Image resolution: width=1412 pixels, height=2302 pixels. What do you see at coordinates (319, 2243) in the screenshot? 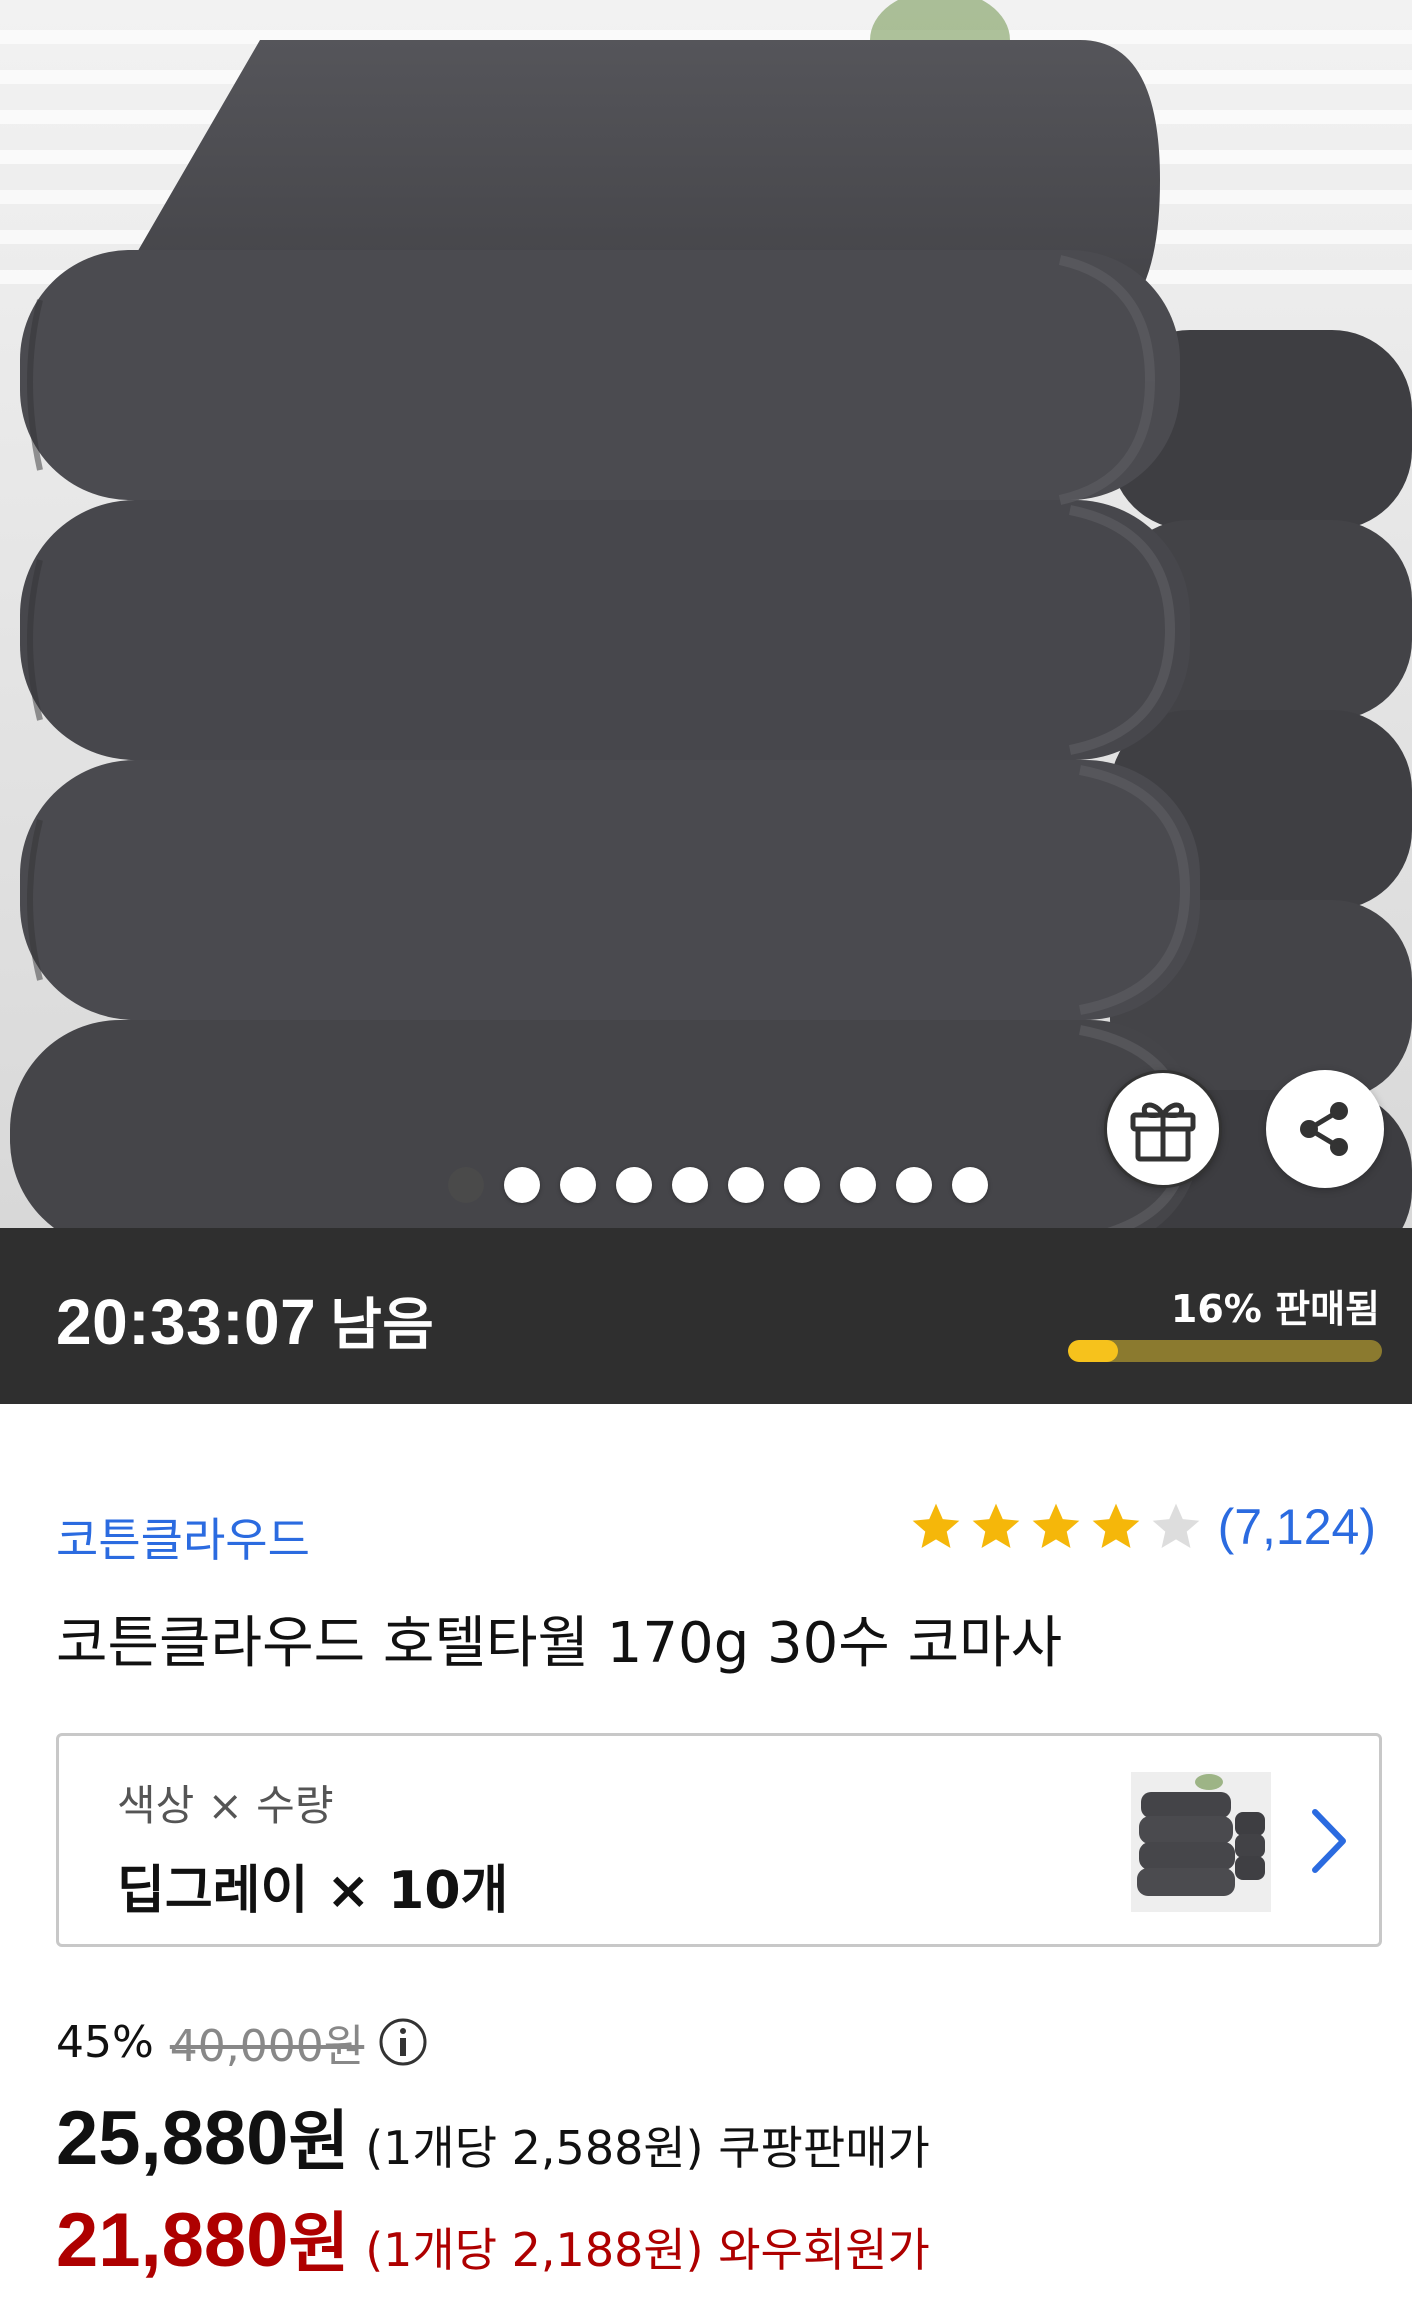
I see `wow-price-won: 원` at bounding box center [319, 2243].